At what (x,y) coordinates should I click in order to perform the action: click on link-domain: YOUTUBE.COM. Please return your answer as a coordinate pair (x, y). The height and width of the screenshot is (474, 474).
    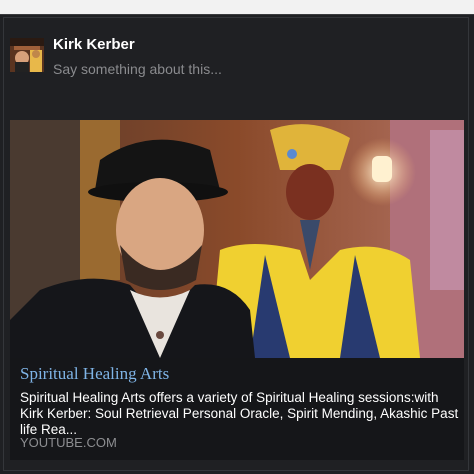
    Looking at the image, I should click on (68, 442).